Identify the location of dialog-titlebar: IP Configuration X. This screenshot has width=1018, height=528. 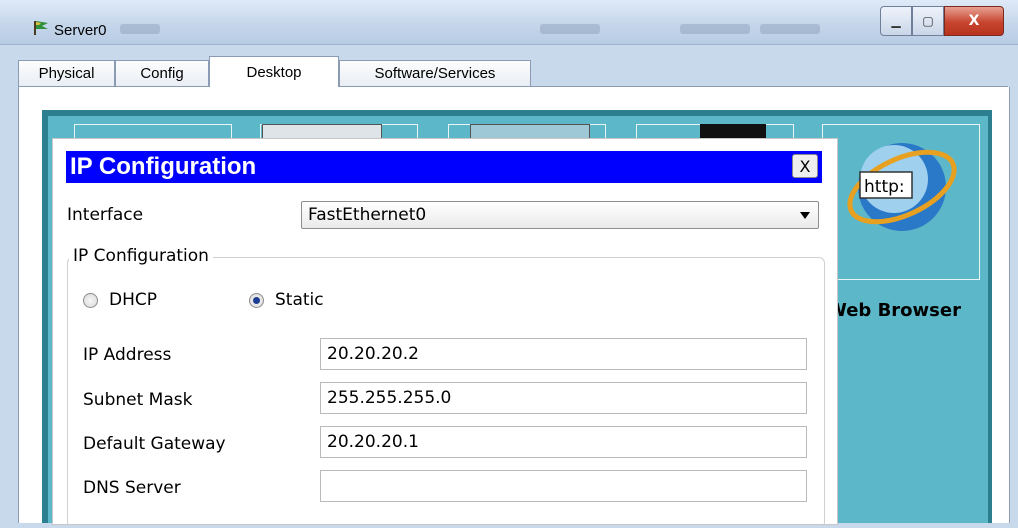
(444, 167).